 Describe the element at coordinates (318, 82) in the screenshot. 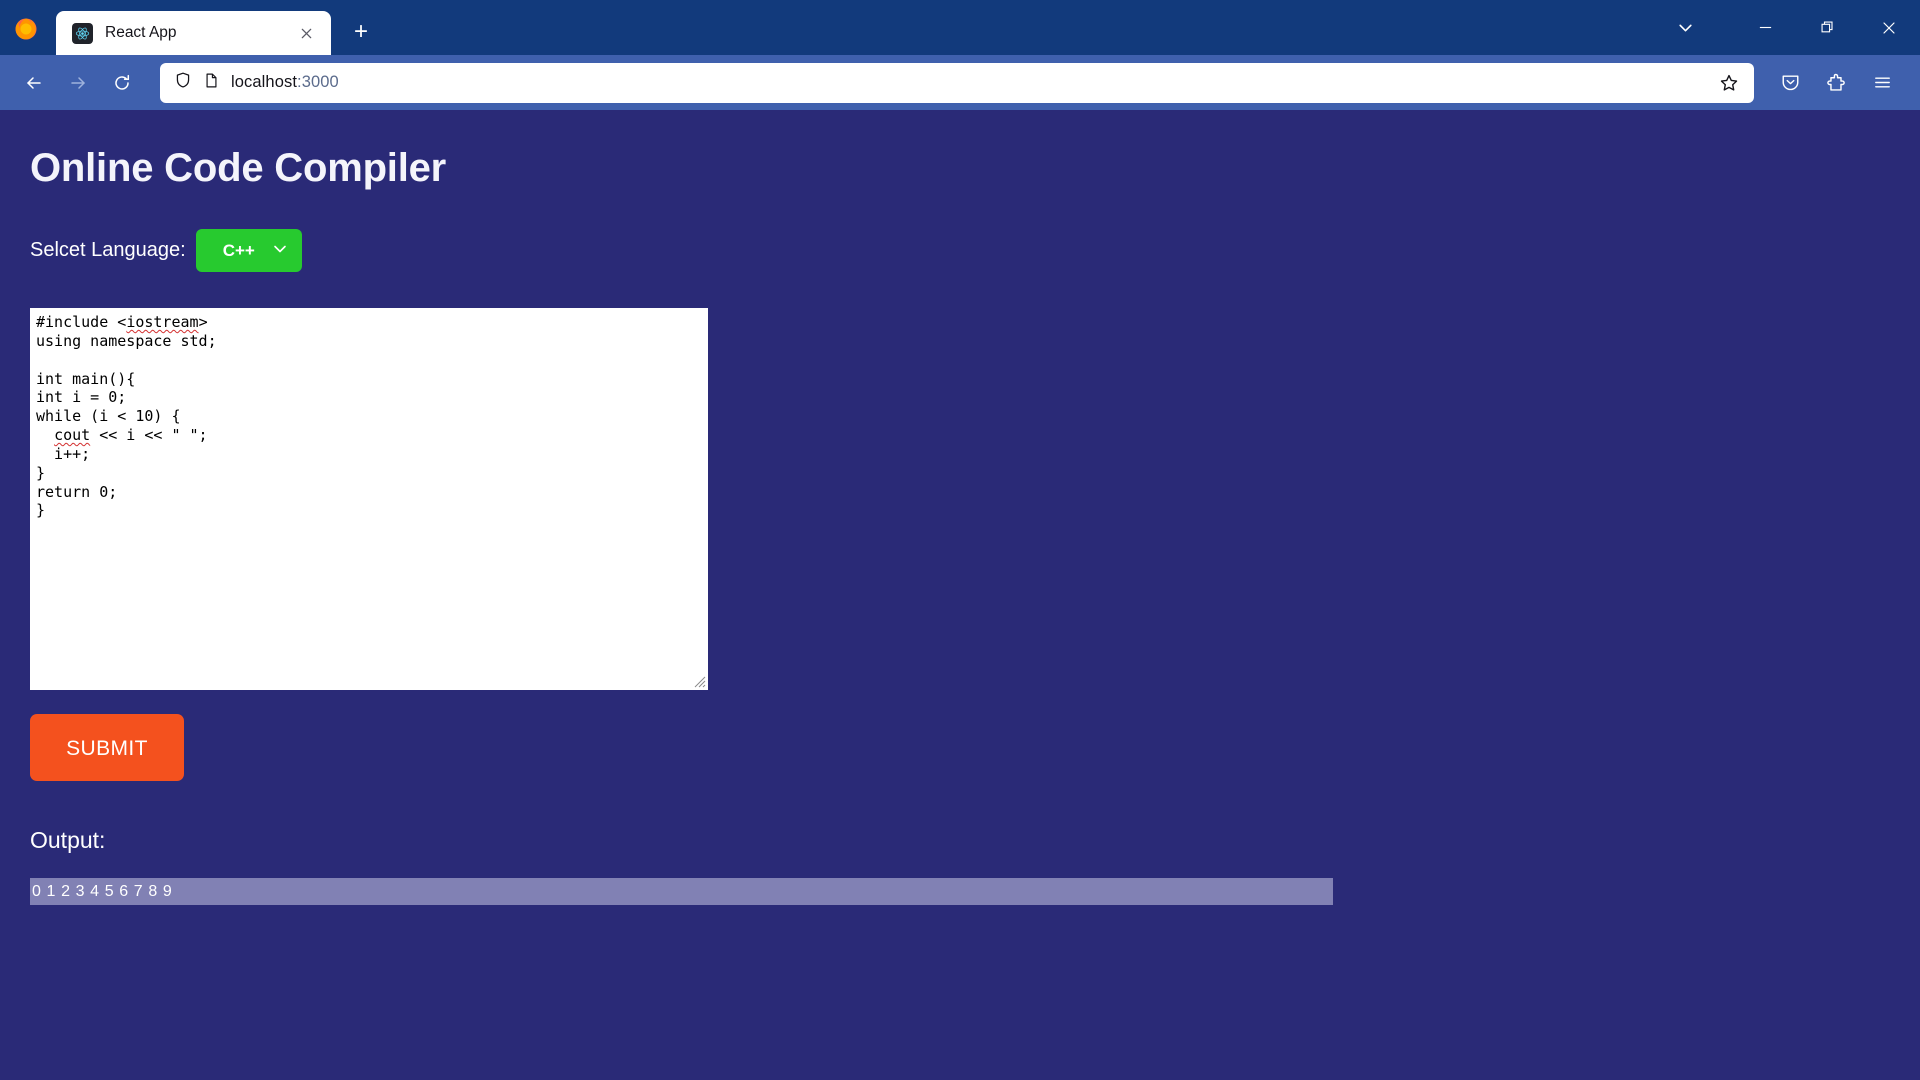

I see `url-port: :3000` at that location.